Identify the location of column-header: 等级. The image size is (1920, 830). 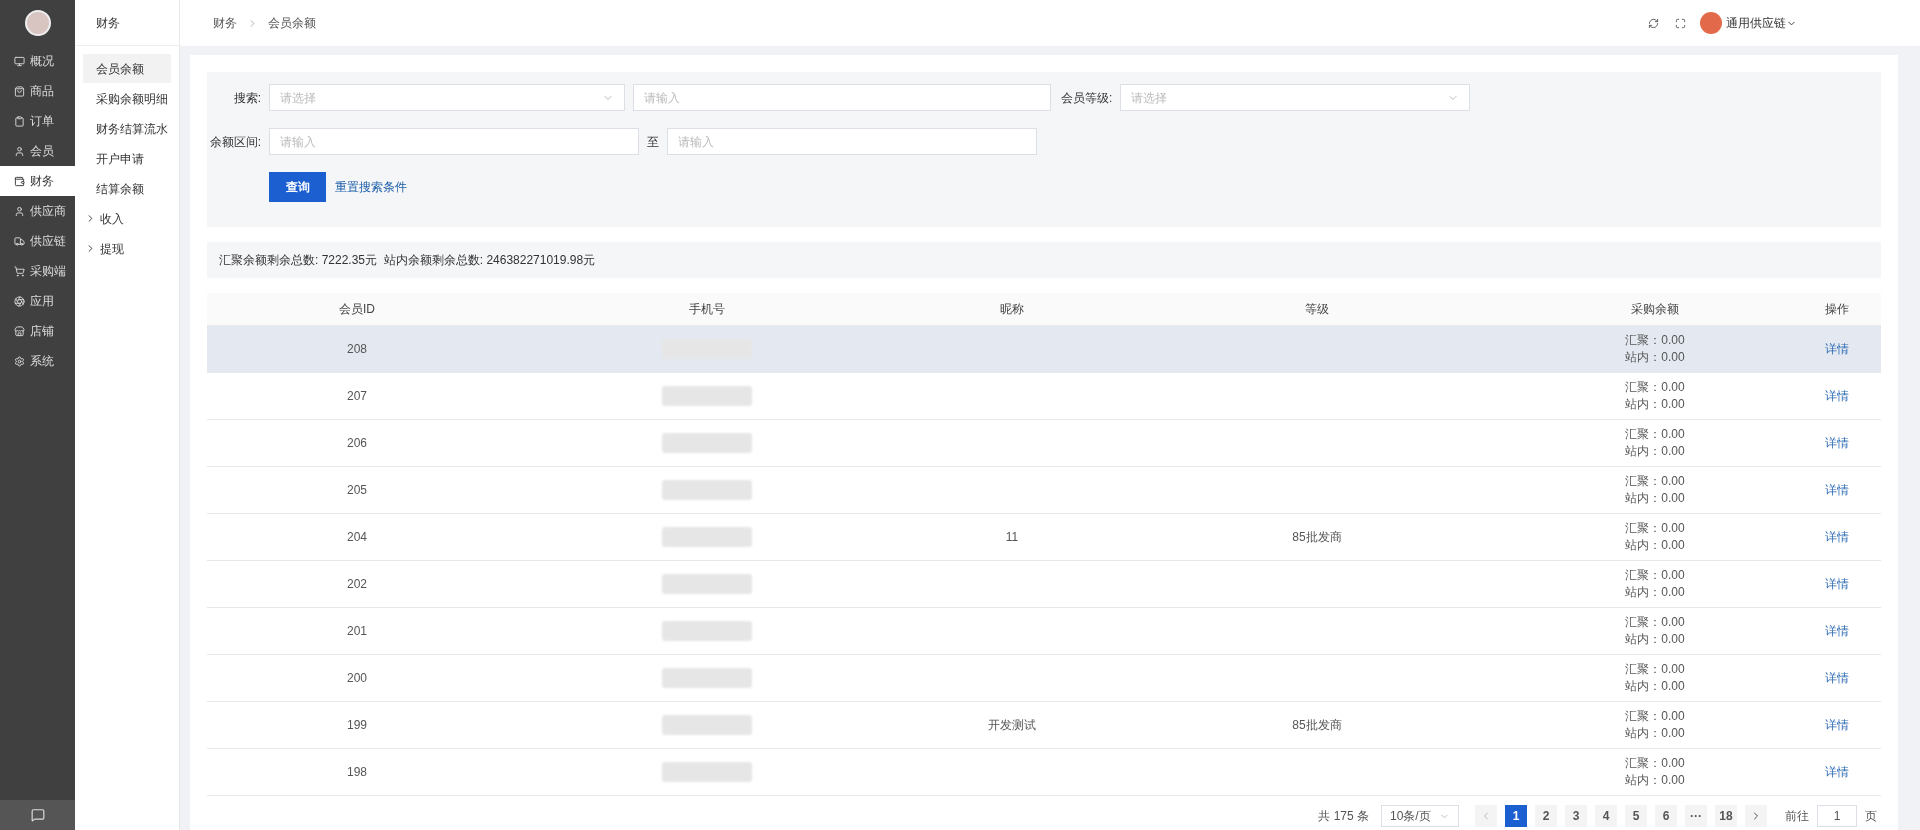
(1317, 309).